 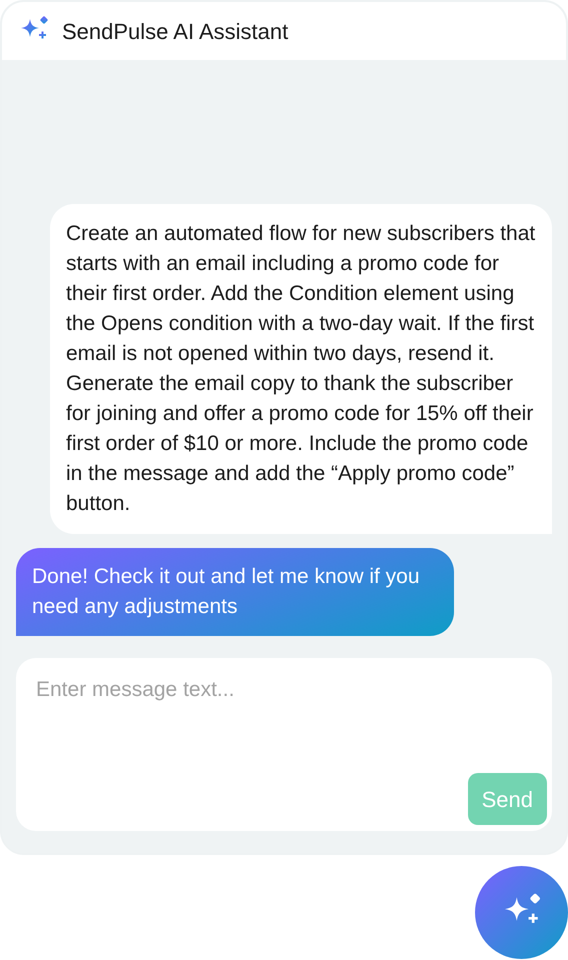 What do you see at coordinates (235, 592) in the screenshot?
I see `assistant-message: Done! Check it out and let me know if you need any adjustments` at bounding box center [235, 592].